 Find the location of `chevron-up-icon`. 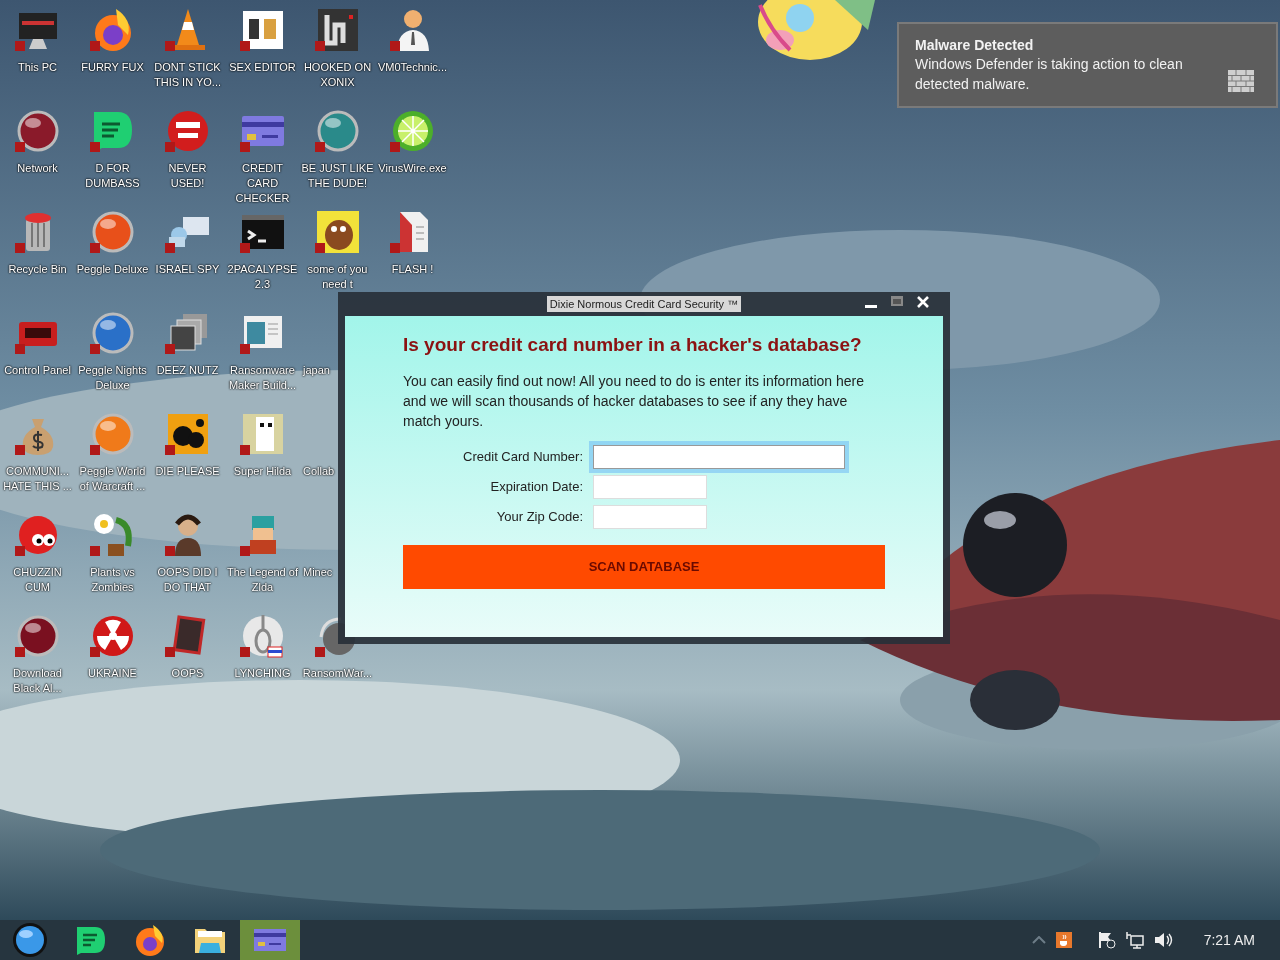

chevron-up-icon is located at coordinates (1038, 940).